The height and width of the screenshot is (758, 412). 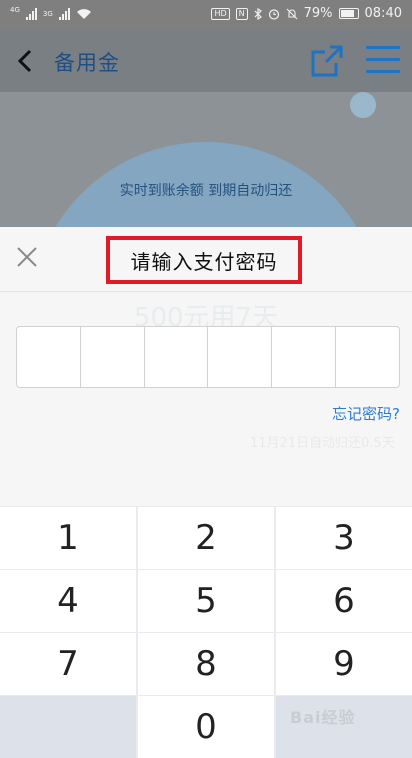 I want to click on share-icon, so click(x=327, y=61).